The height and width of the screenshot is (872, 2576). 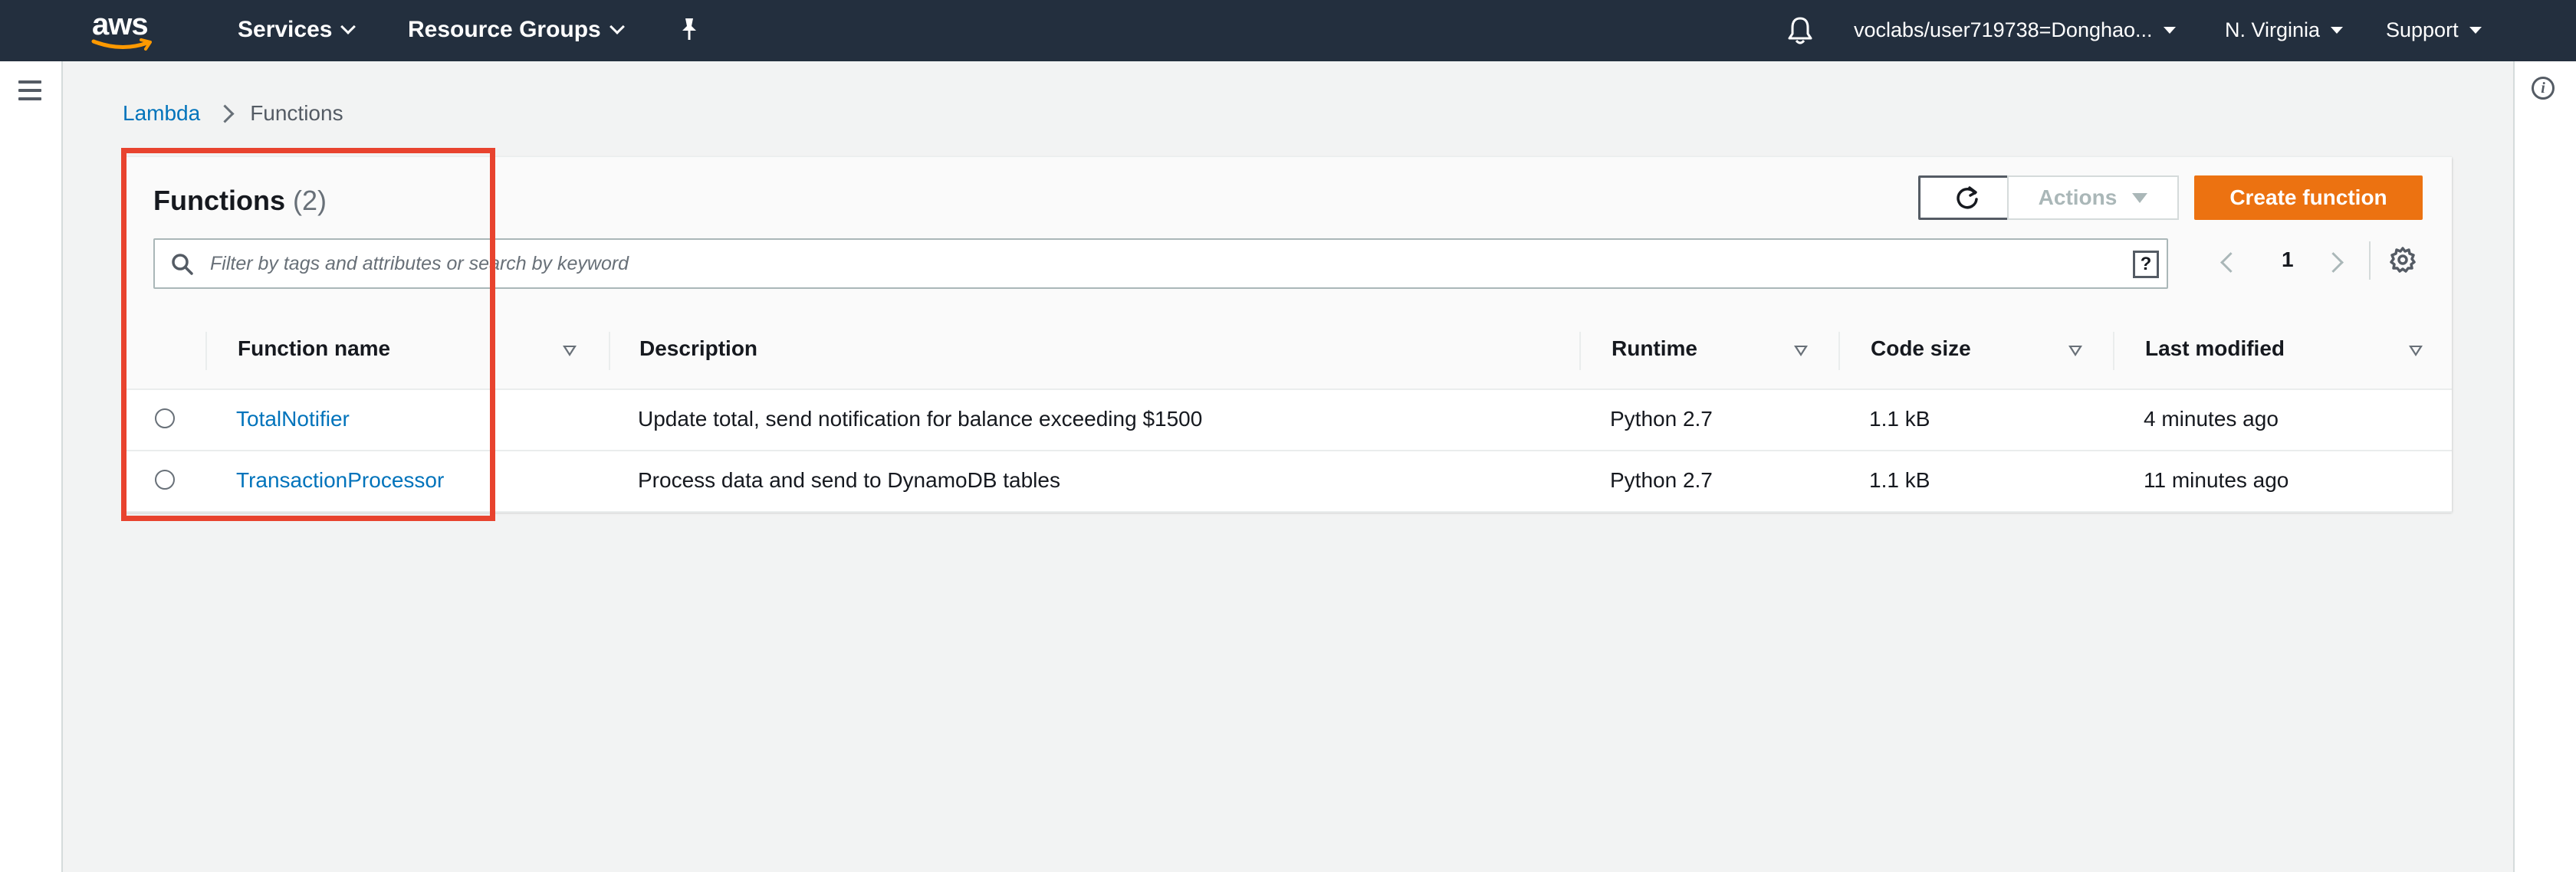 What do you see at coordinates (161, 113) in the screenshot?
I see `breadcrumb-lambda-link: Lambda` at bounding box center [161, 113].